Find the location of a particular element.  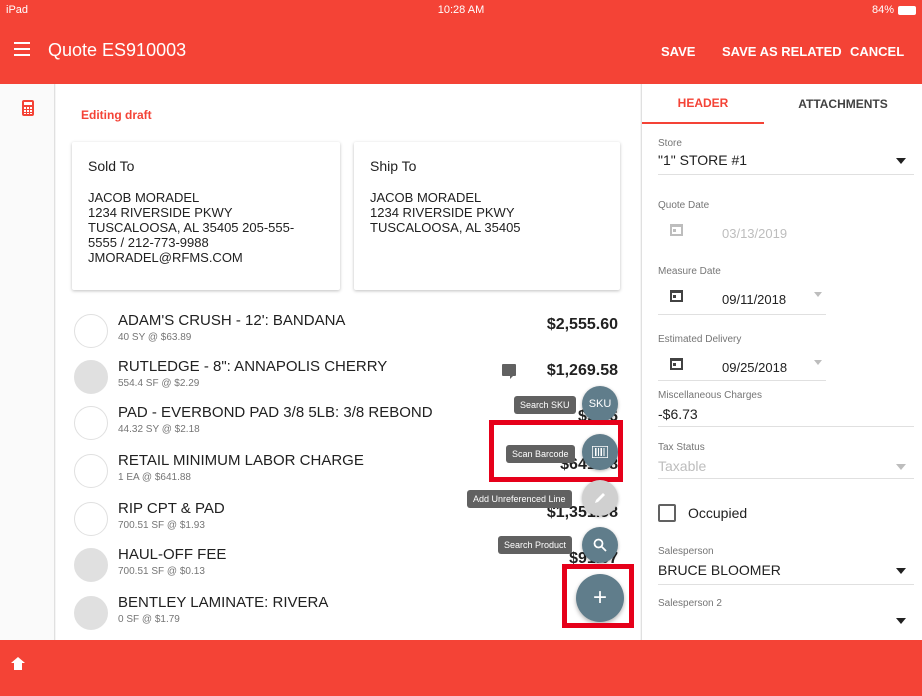

search-sku-button: SKU is located at coordinates (600, 404).